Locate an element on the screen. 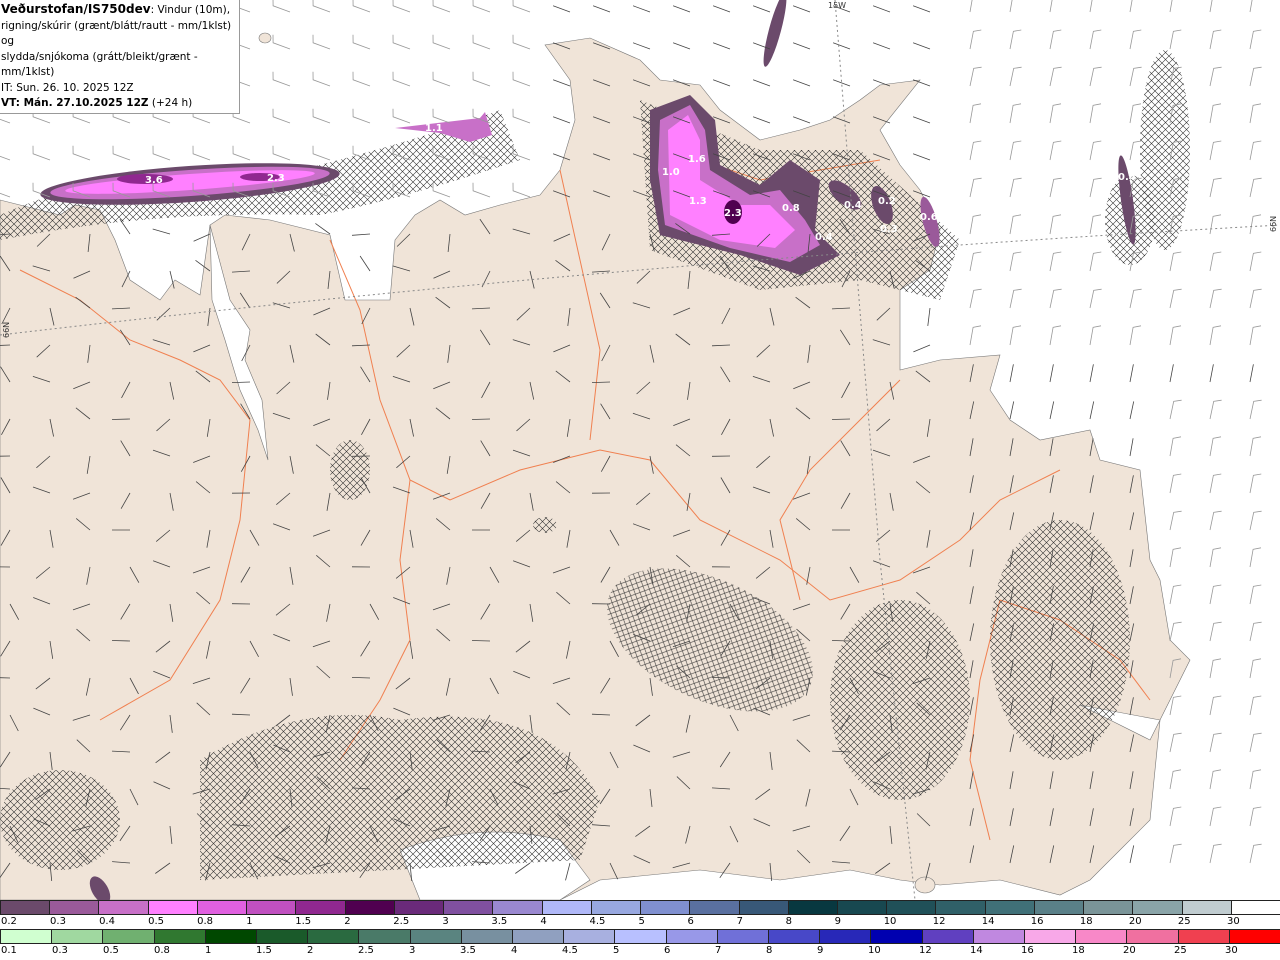 This screenshot has width=1280, height=960. colorbar-label: 0.4 is located at coordinates (107, 921).